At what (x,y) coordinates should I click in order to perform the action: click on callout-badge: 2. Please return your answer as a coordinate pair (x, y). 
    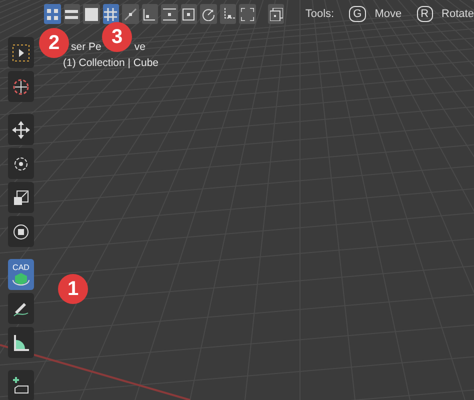
    Looking at the image, I should click on (54, 43).